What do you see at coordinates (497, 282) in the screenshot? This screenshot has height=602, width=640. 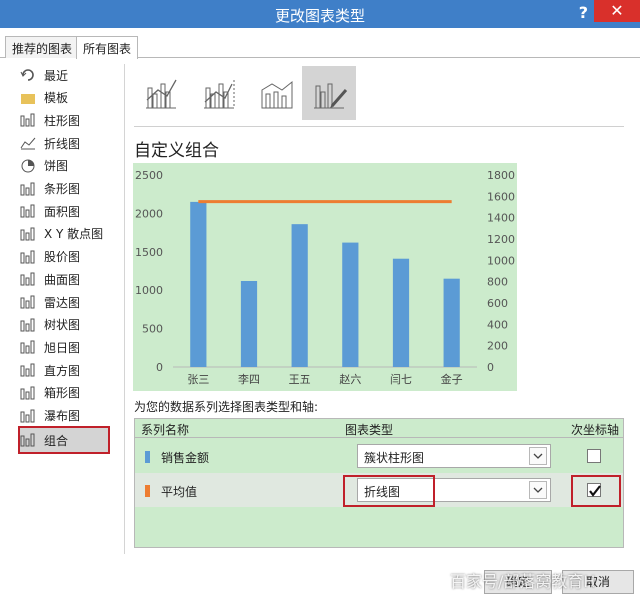 I see `y2-tick-label: 800` at bounding box center [497, 282].